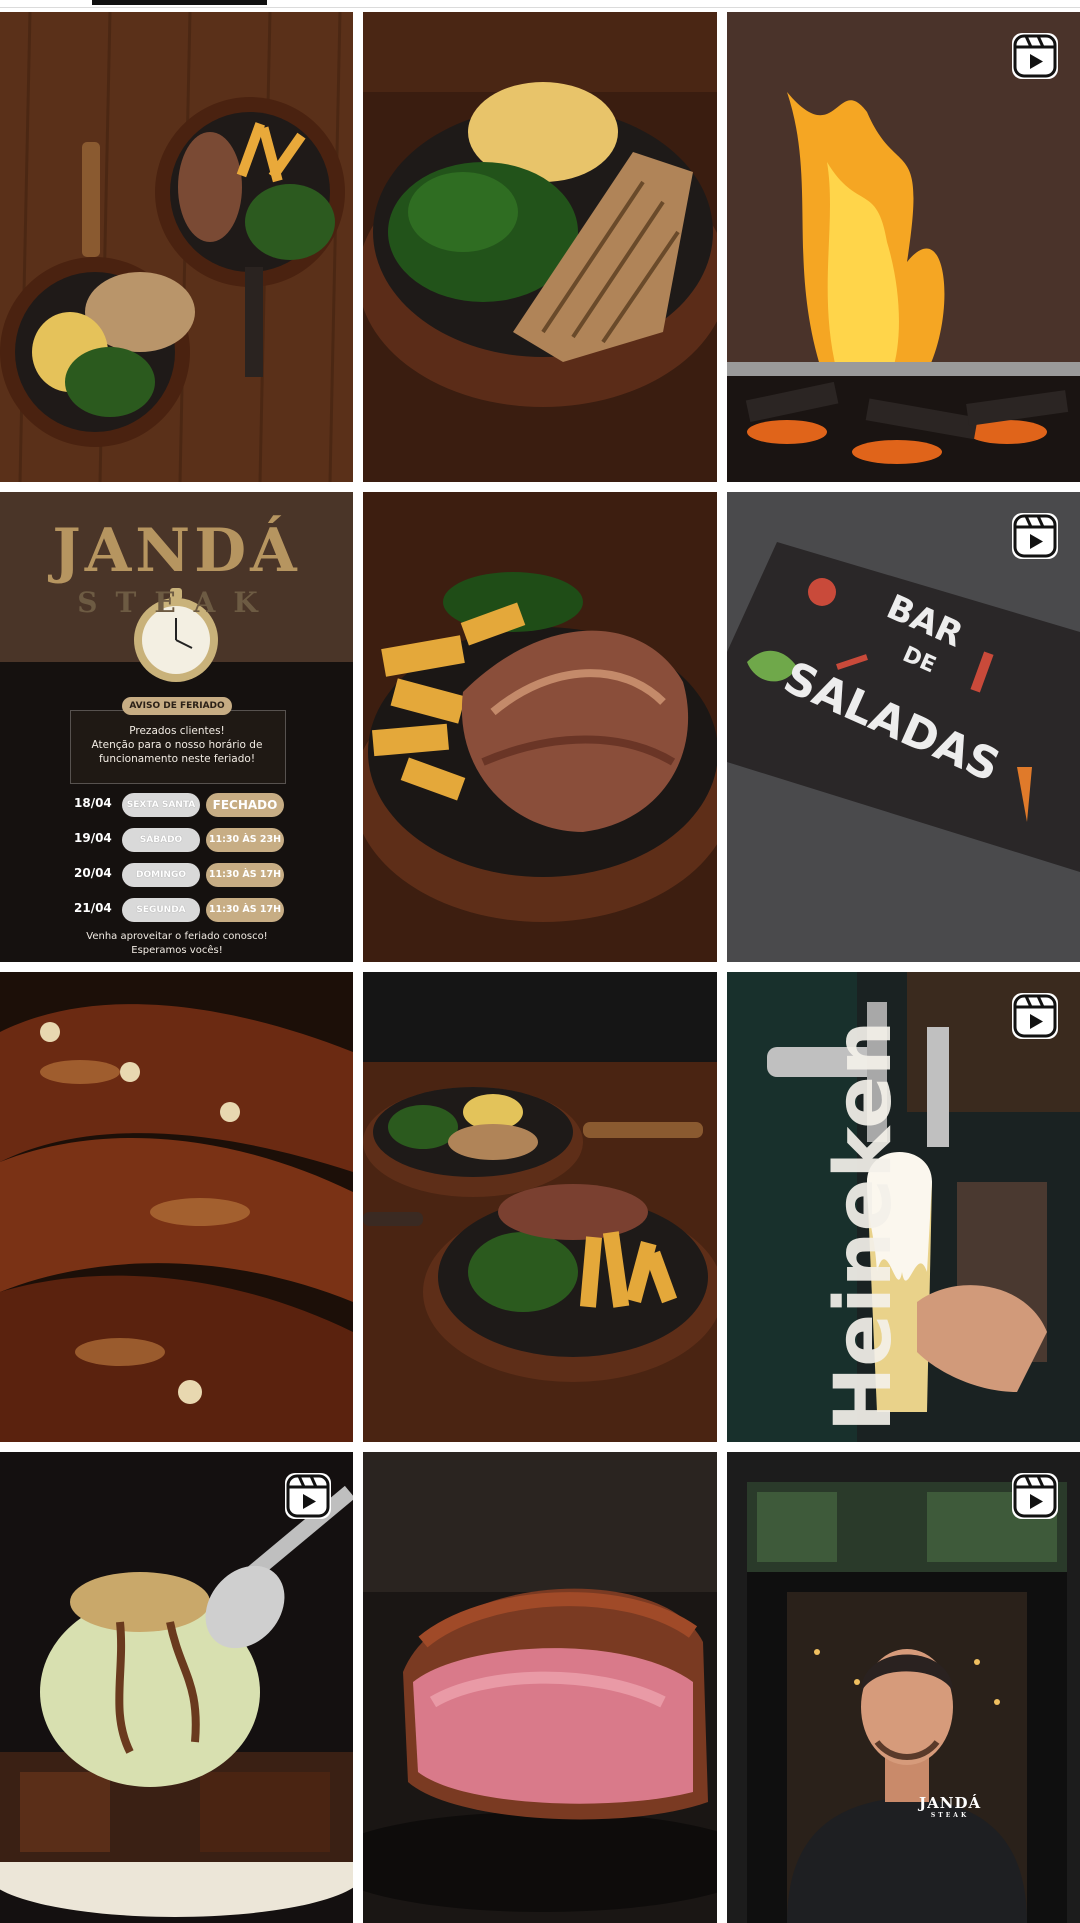  What do you see at coordinates (161, 875) in the screenshot?
I see `schedule-day: DOMINGO` at bounding box center [161, 875].